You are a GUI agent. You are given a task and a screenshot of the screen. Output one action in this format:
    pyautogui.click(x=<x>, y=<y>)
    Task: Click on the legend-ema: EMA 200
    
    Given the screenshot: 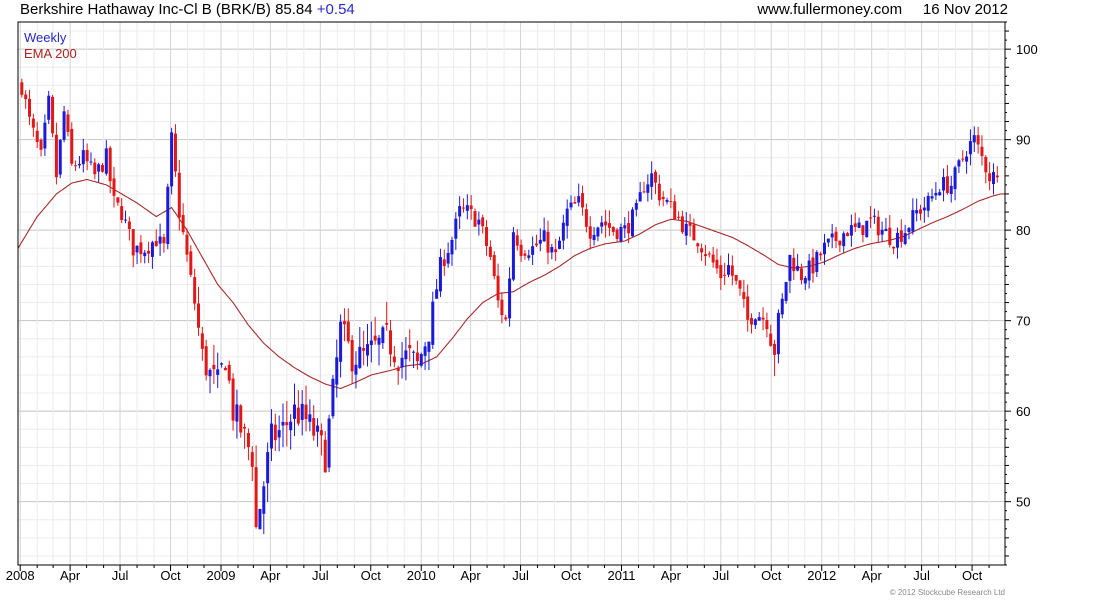 What is the action you would take?
    pyautogui.click(x=50, y=53)
    